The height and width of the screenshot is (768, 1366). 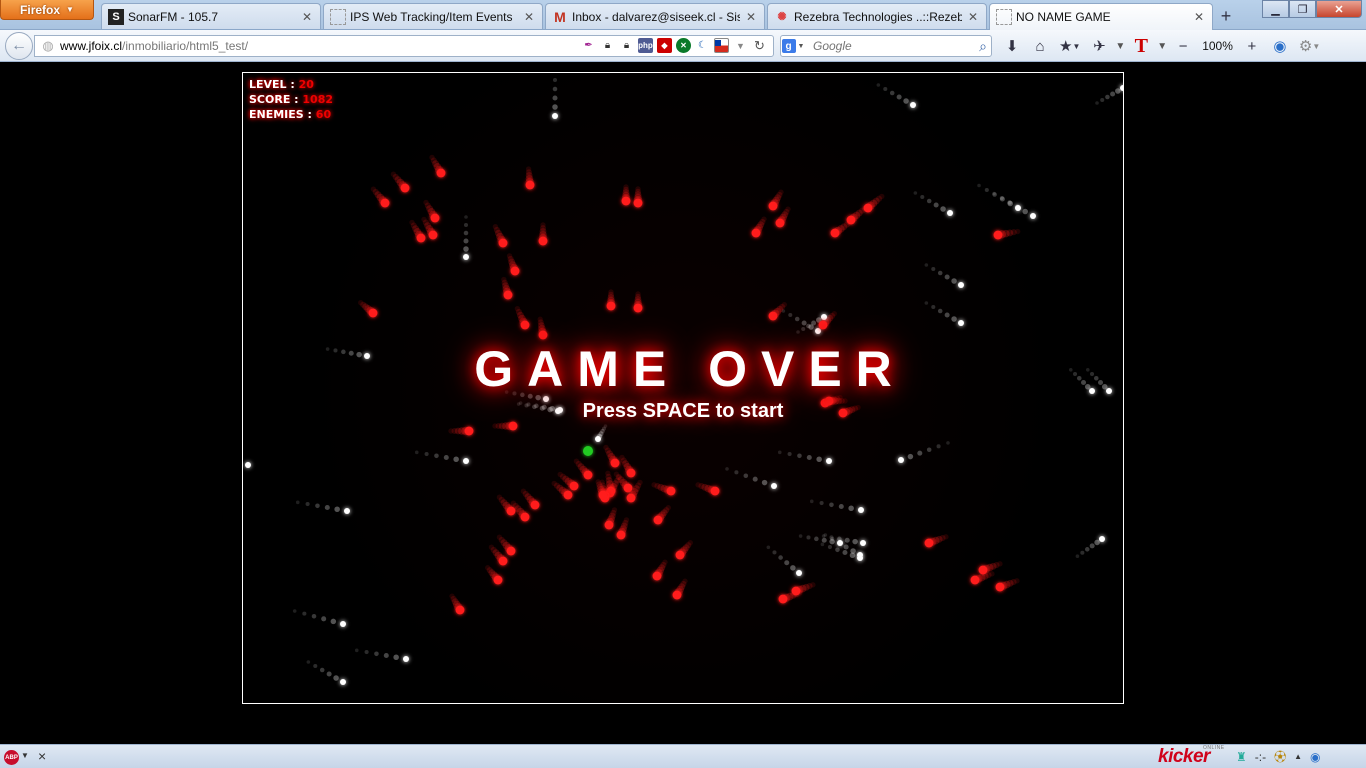 What do you see at coordinates (645, 45) in the screenshot?
I see `php-icon: php` at bounding box center [645, 45].